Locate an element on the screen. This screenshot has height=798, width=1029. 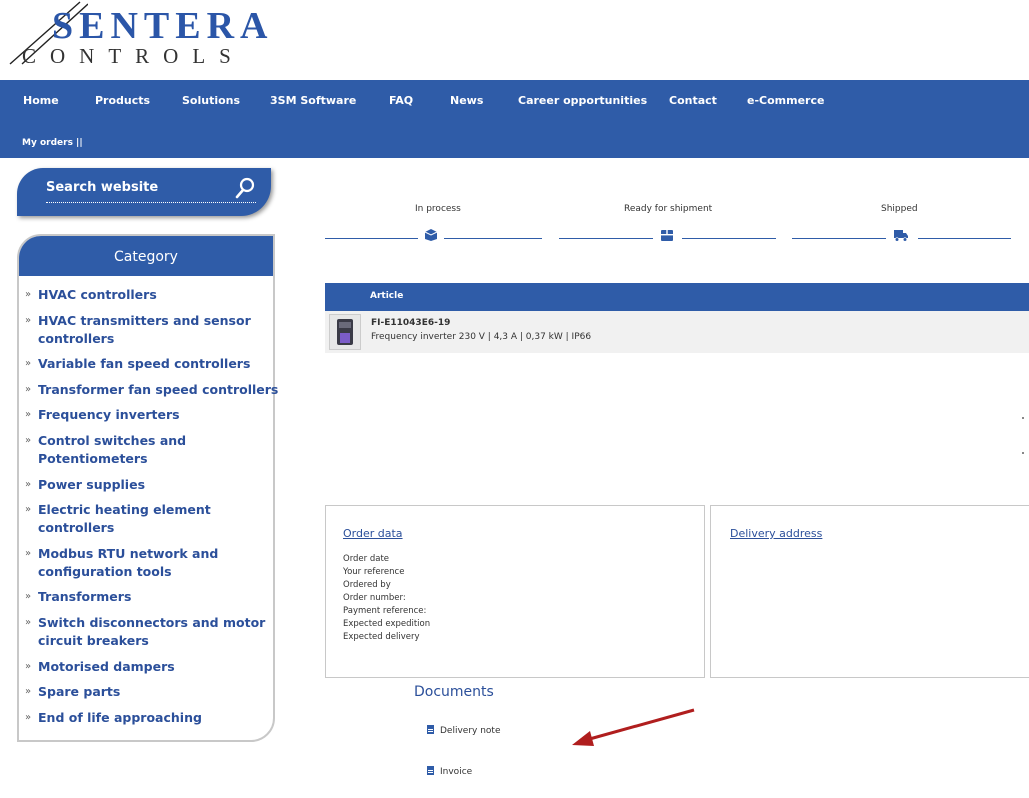
order-field-label: Your reference is located at coordinates (374, 572).